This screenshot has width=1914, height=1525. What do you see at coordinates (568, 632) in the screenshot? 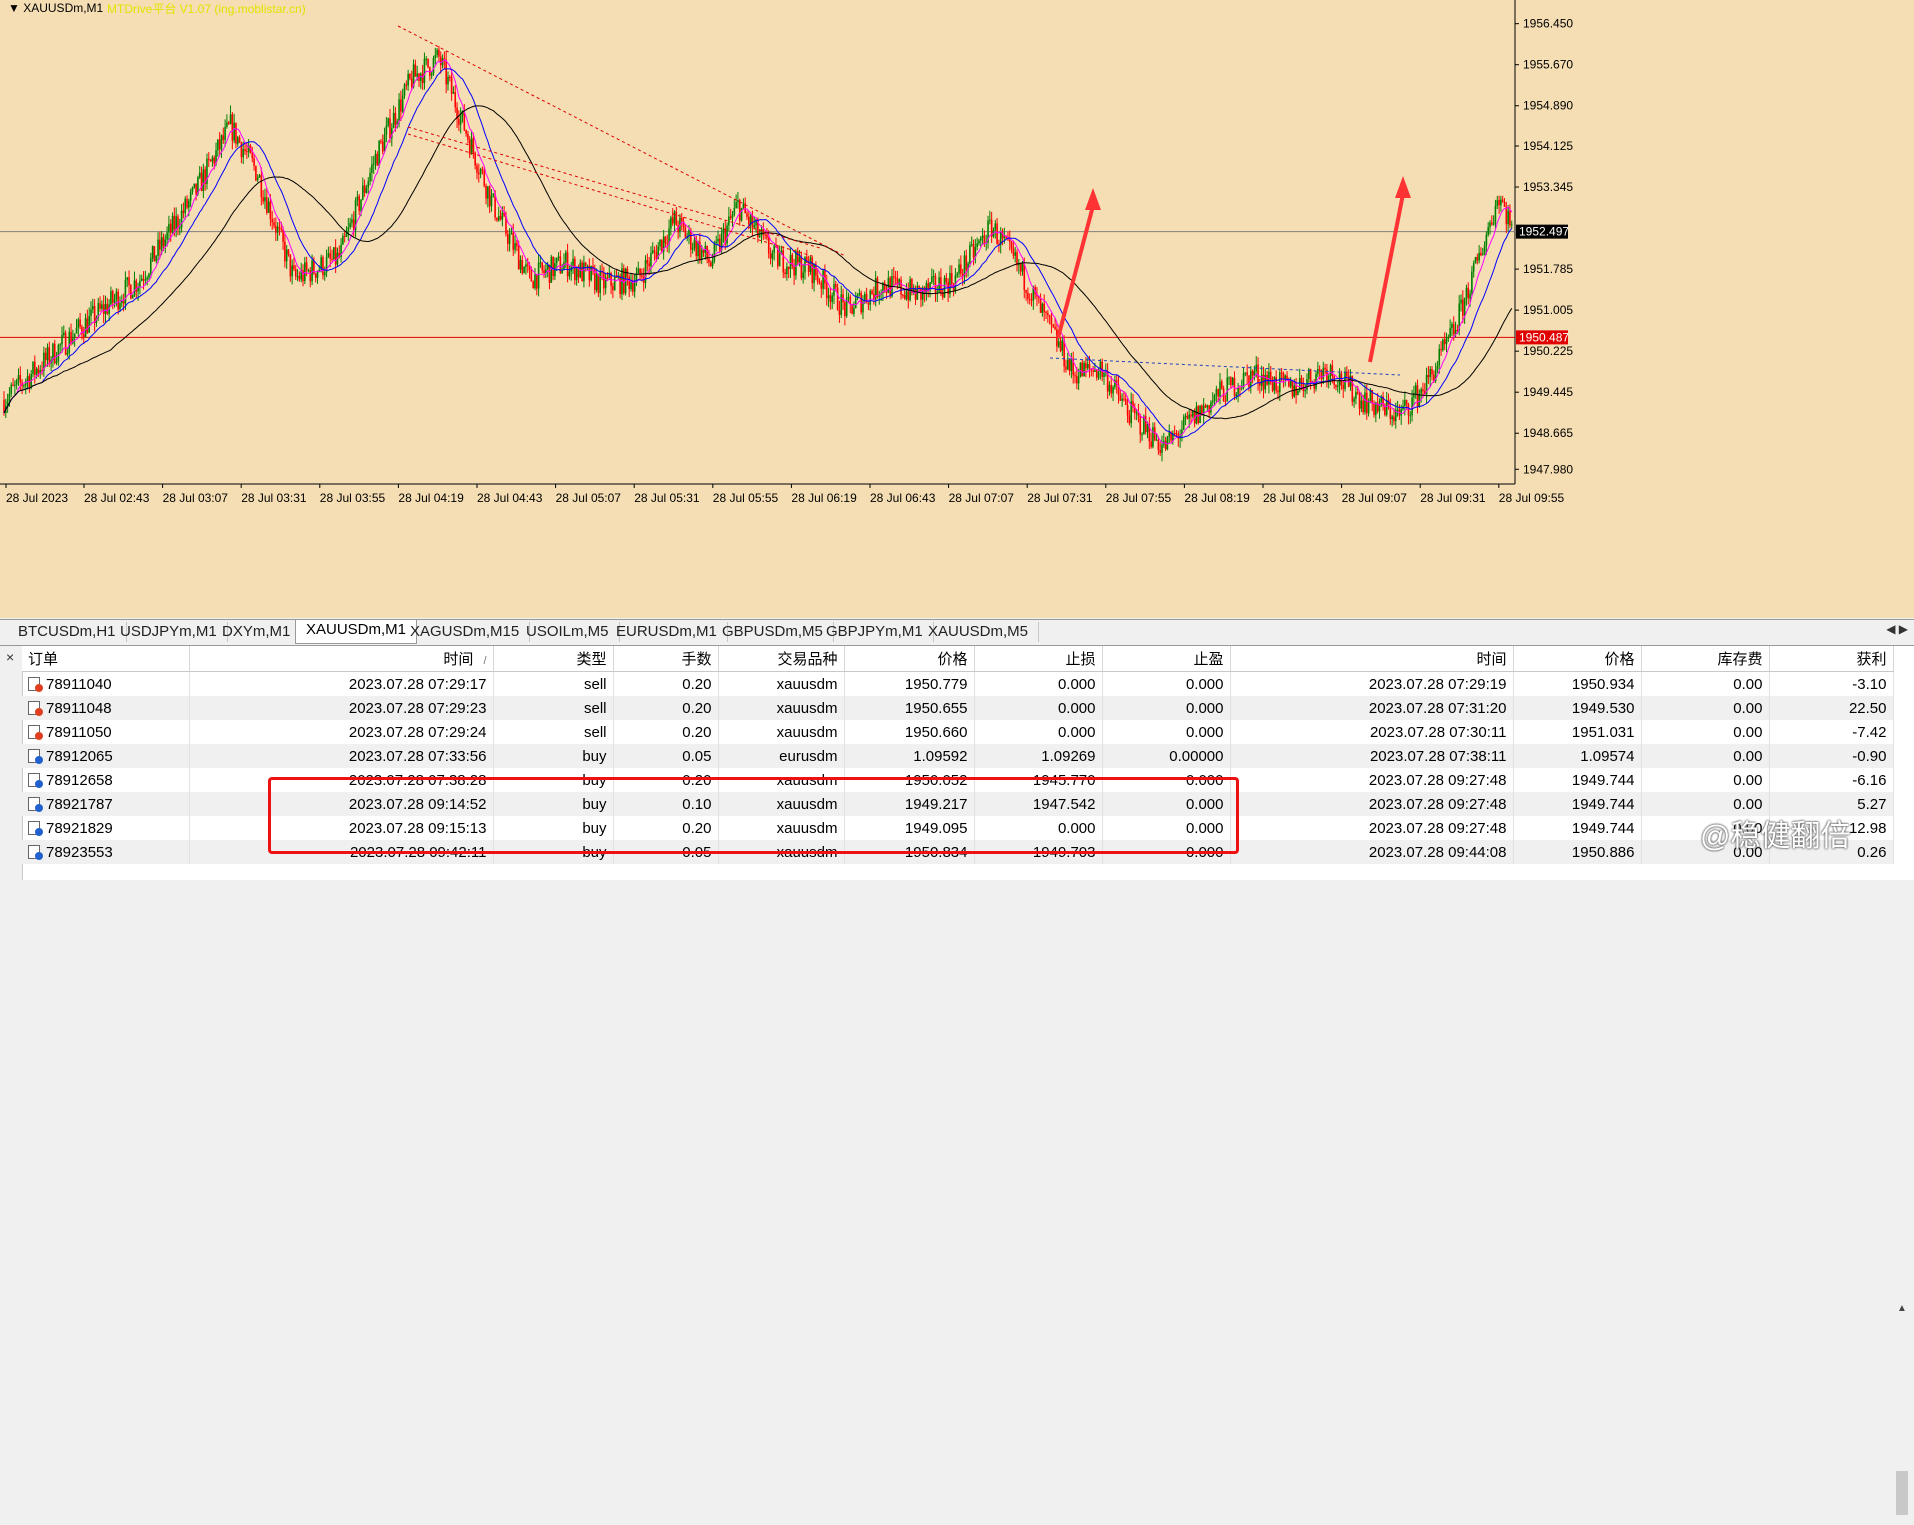
I see `tab-usoilm-m5: USOILm,M5` at bounding box center [568, 632].